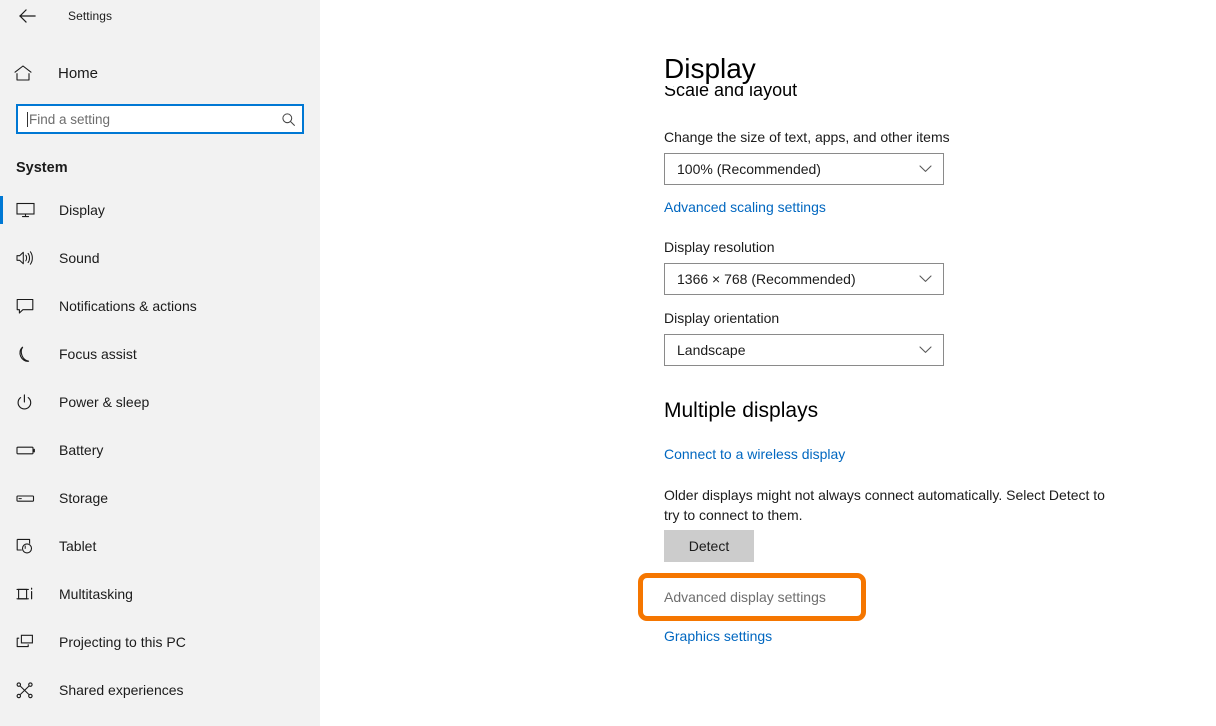 This screenshot has width=1216, height=726. Describe the element at coordinates (754, 454) in the screenshot. I see `wireless-display-link: Connect to a wireless display` at that location.